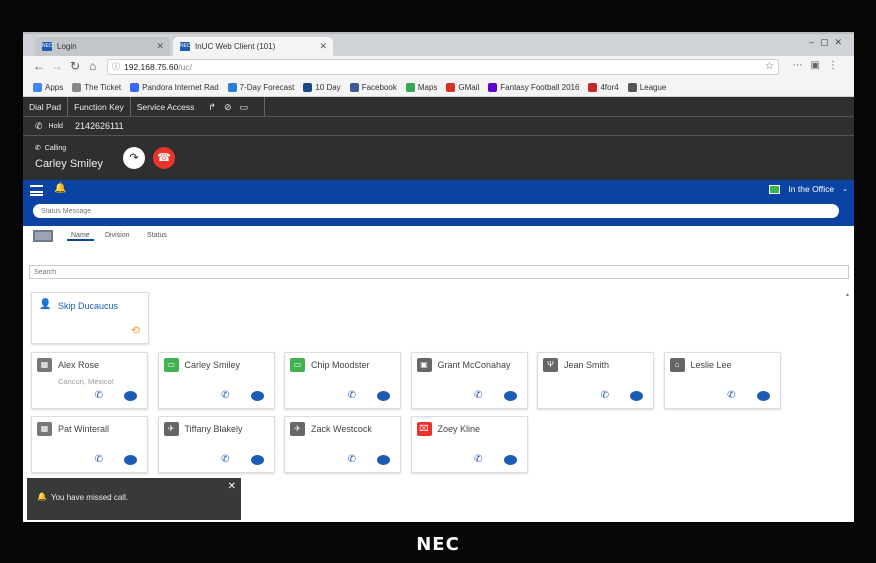  Describe the element at coordinates (57, 66) in the screenshot. I see `forward-icon: →` at that location.